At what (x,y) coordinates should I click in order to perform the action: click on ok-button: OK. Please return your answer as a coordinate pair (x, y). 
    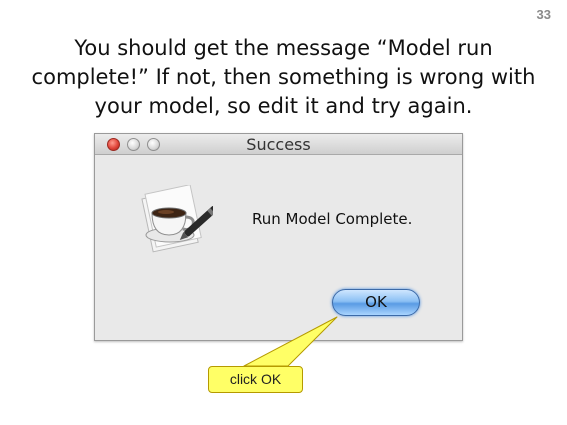
    Looking at the image, I should click on (376, 302).